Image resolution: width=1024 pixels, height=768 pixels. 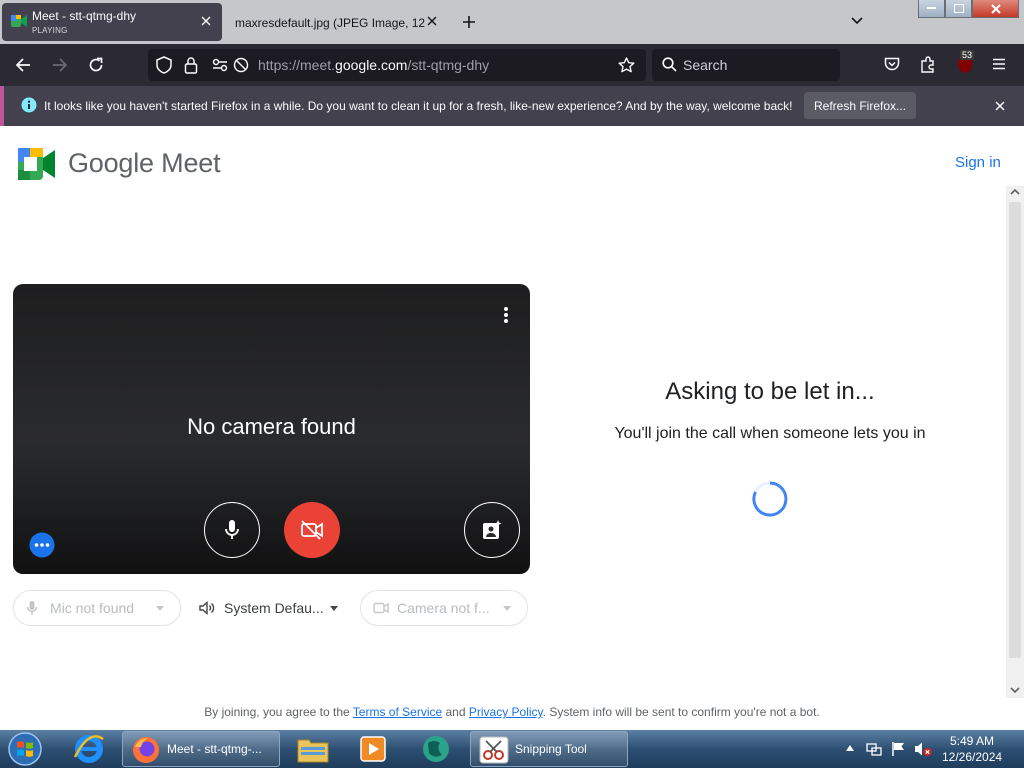 I want to click on permissions-icon, so click(x=220, y=65).